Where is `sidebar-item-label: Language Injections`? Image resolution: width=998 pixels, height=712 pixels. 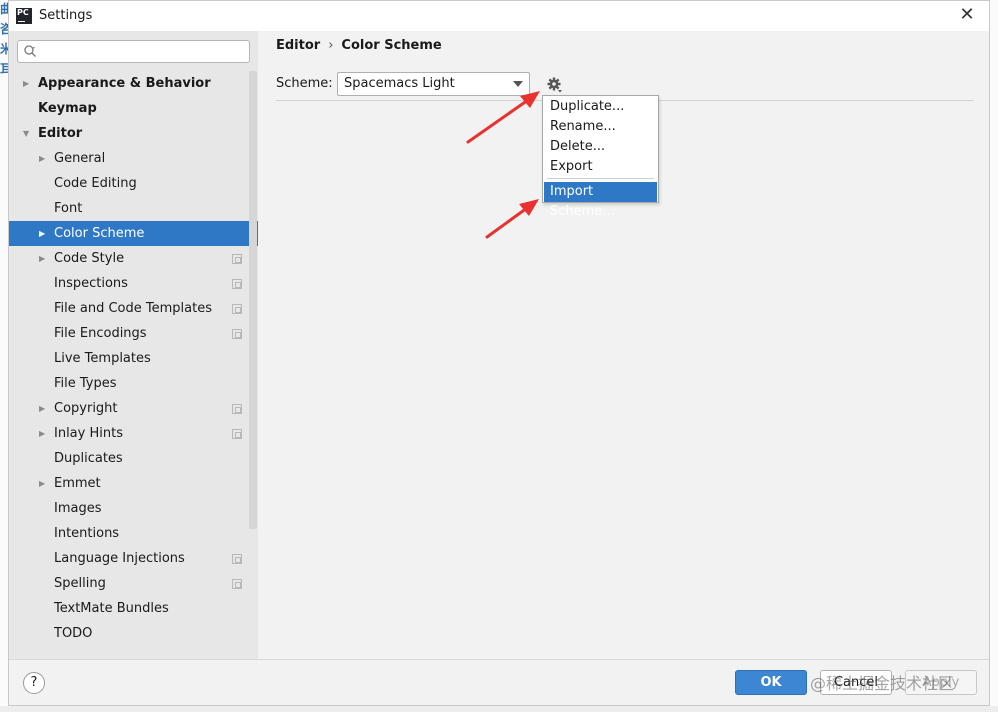
sidebar-item-label: Language Injections is located at coordinates (119, 558).